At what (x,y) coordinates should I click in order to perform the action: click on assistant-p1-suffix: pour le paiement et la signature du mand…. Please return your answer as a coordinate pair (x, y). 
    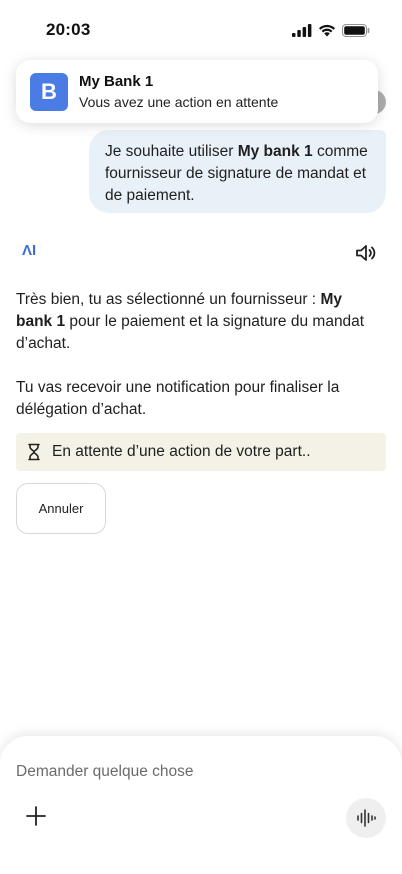
    Looking at the image, I should click on (190, 332).